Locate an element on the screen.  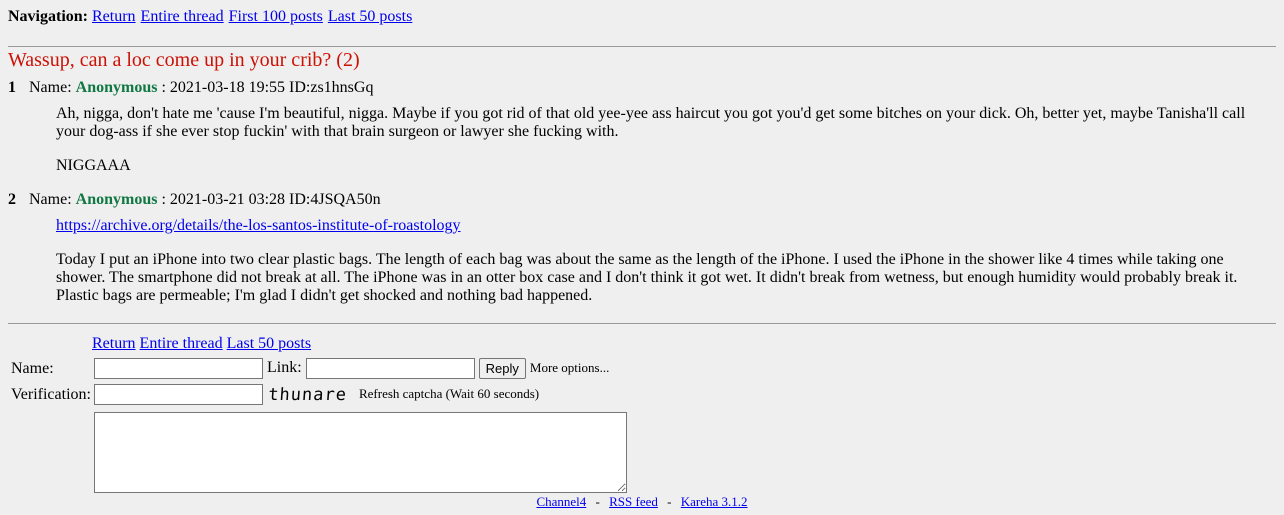
post-meta: : 2021-03-21 03:28 ID:4JSQA50n is located at coordinates (271, 199).